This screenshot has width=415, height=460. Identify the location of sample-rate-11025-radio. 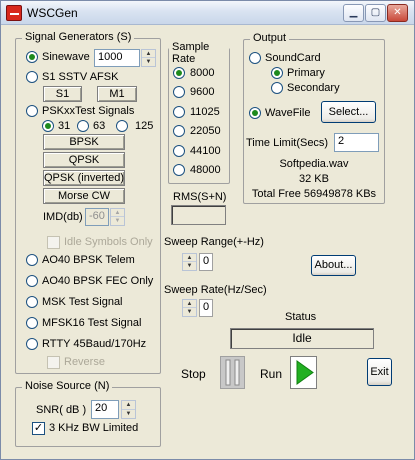
(179, 112).